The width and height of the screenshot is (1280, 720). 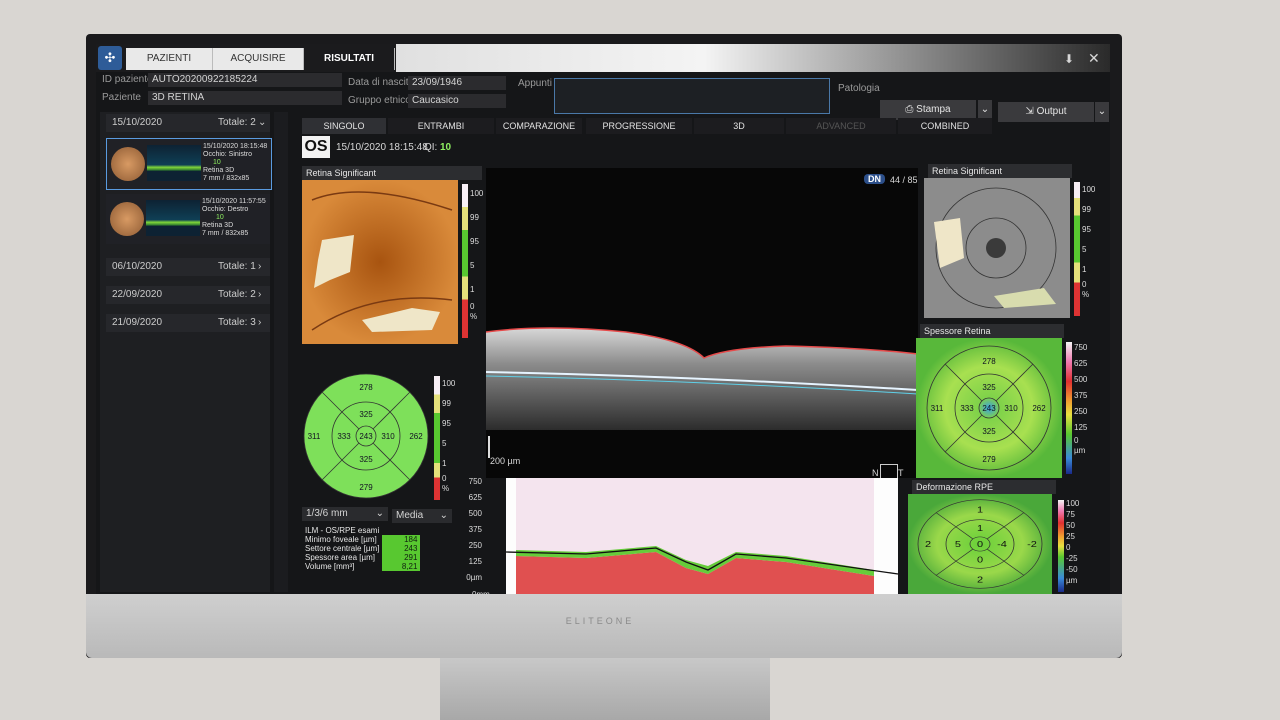 What do you see at coordinates (702, 323) in the screenshot?
I see `bscan-view` at bounding box center [702, 323].